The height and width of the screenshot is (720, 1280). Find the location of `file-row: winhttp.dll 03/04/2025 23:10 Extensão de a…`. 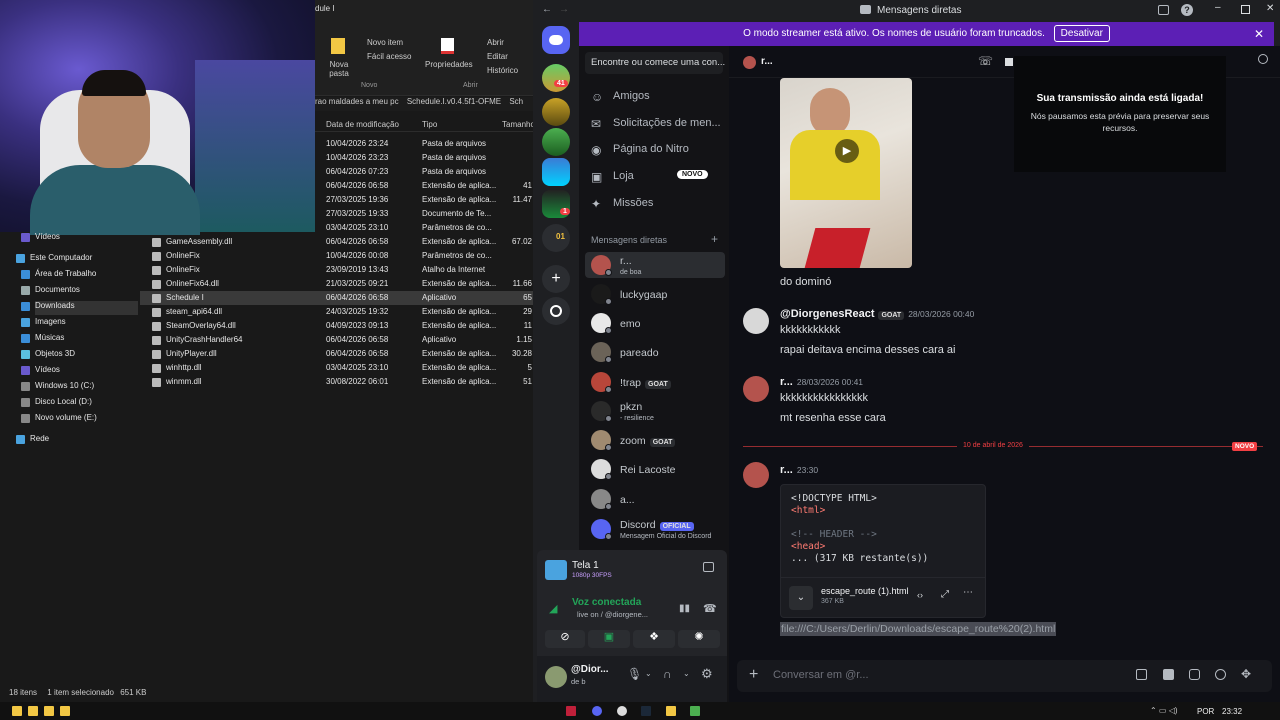

file-row: winhttp.dll 03/04/2025 23:10 Extensão de a… is located at coordinates (336, 368).